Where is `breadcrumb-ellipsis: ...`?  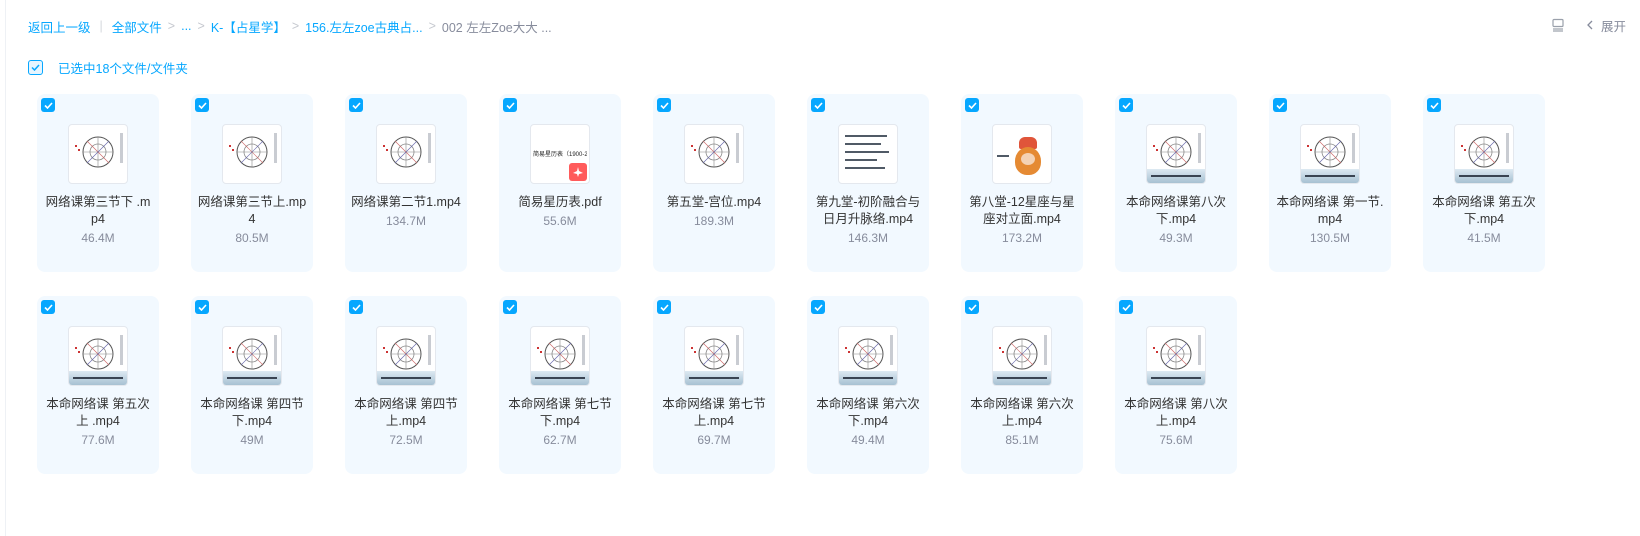
breadcrumb-ellipsis: ... is located at coordinates (186, 26).